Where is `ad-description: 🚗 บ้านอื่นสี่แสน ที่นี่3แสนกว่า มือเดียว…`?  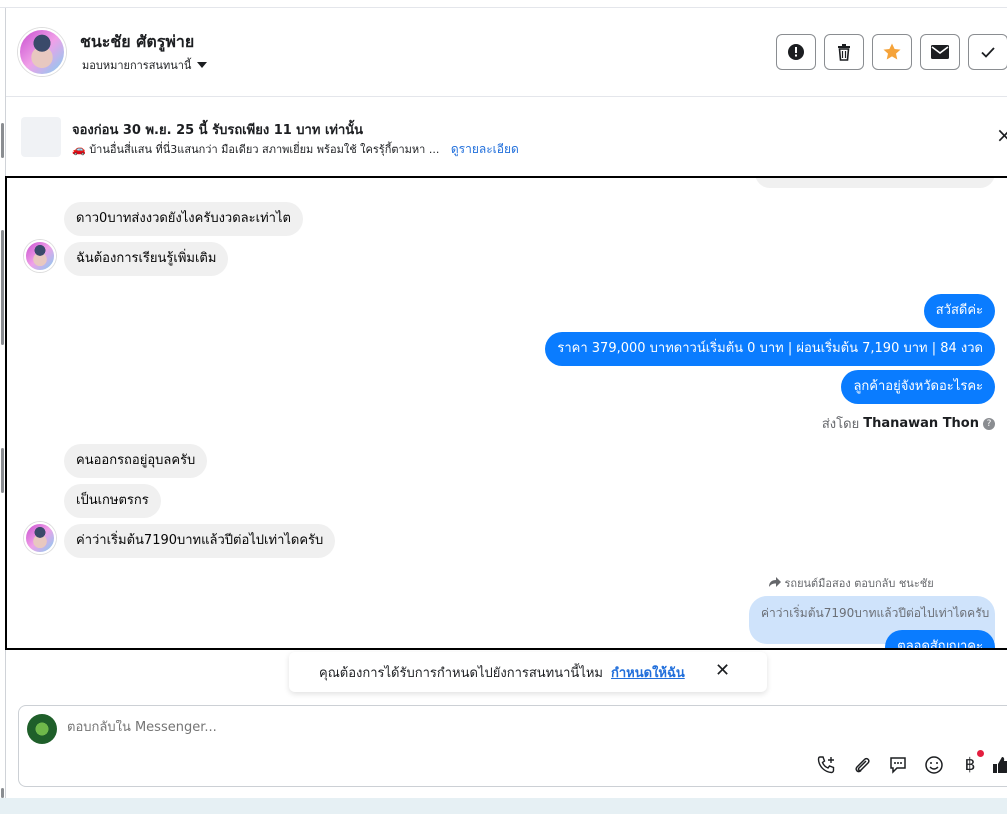 ad-description: 🚗 บ้านอื่นสี่แสน ที่นี่3แสนกว่า มือเดียว… is located at coordinates (295, 149).